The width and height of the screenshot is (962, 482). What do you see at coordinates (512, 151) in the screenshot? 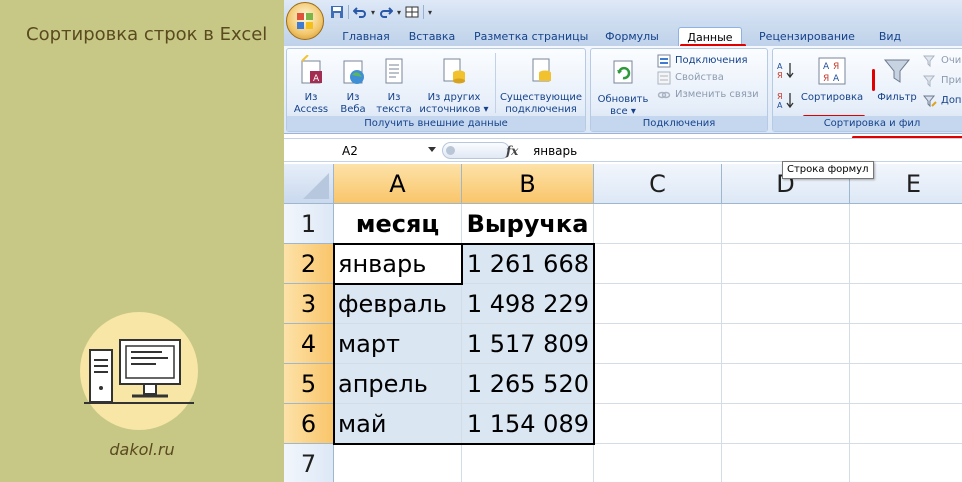
I see `insert-function-button: fx` at bounding box center [512, 151].